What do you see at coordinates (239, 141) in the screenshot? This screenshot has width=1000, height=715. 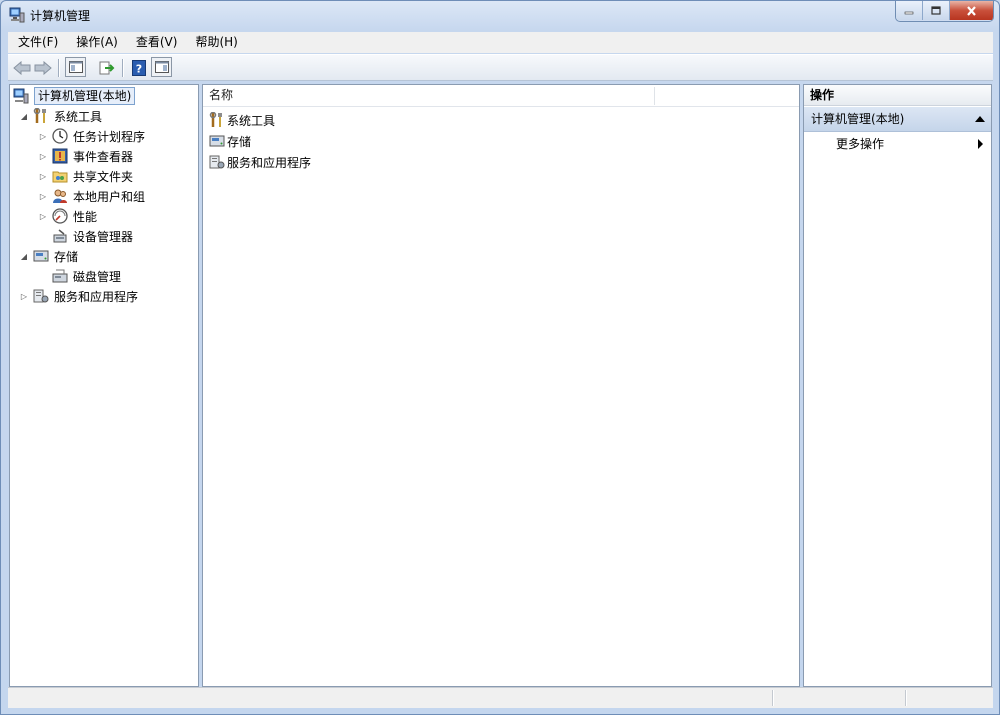 I see `list-item-label: 存储` at bounding box center [239, 141].